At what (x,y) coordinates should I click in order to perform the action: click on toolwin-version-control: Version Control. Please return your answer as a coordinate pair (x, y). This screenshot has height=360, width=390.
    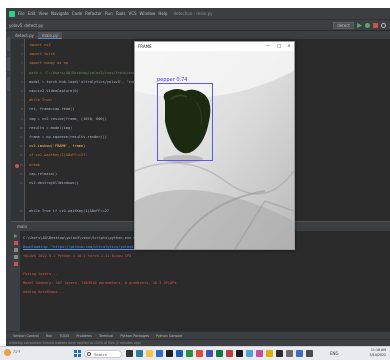
    Looking at the image, I should click on (26, 336).